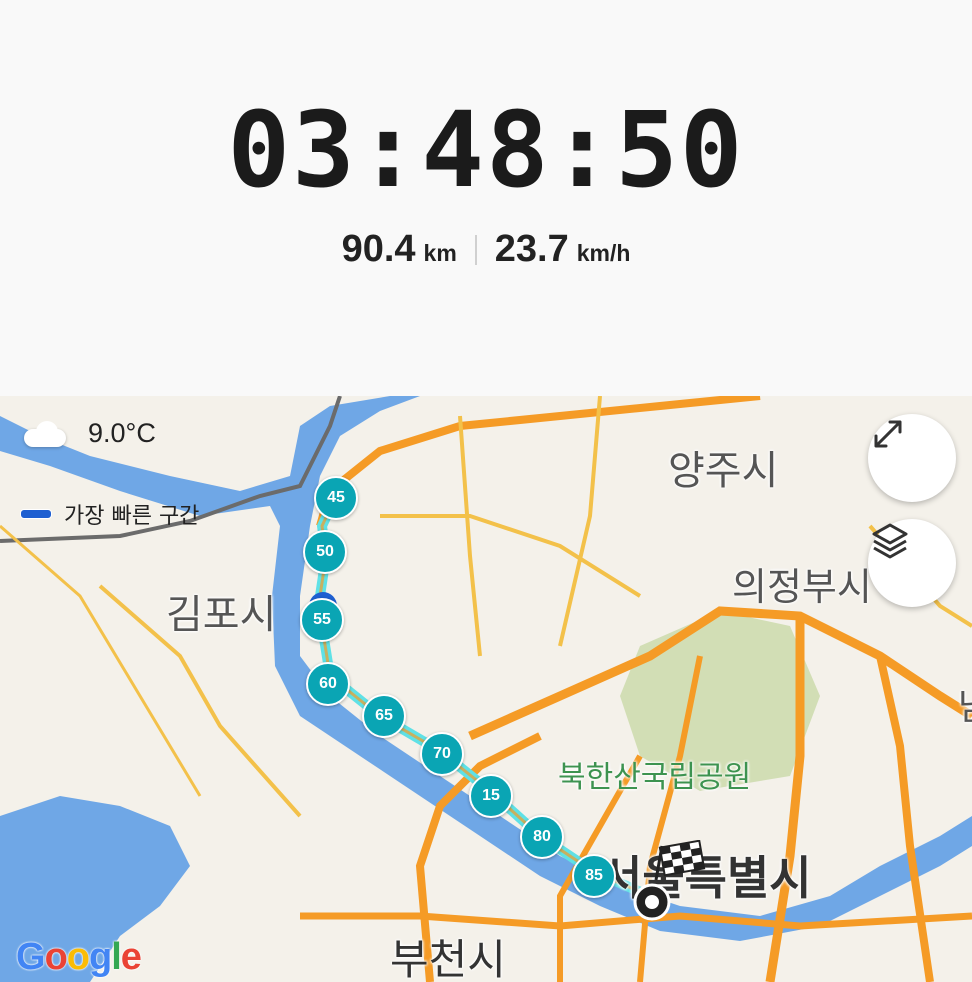 The width and height of the screenshot is (972, 982). Describe the element at coordinates (912, 563) in the screenshot. I see `map-layers-button` at that location.